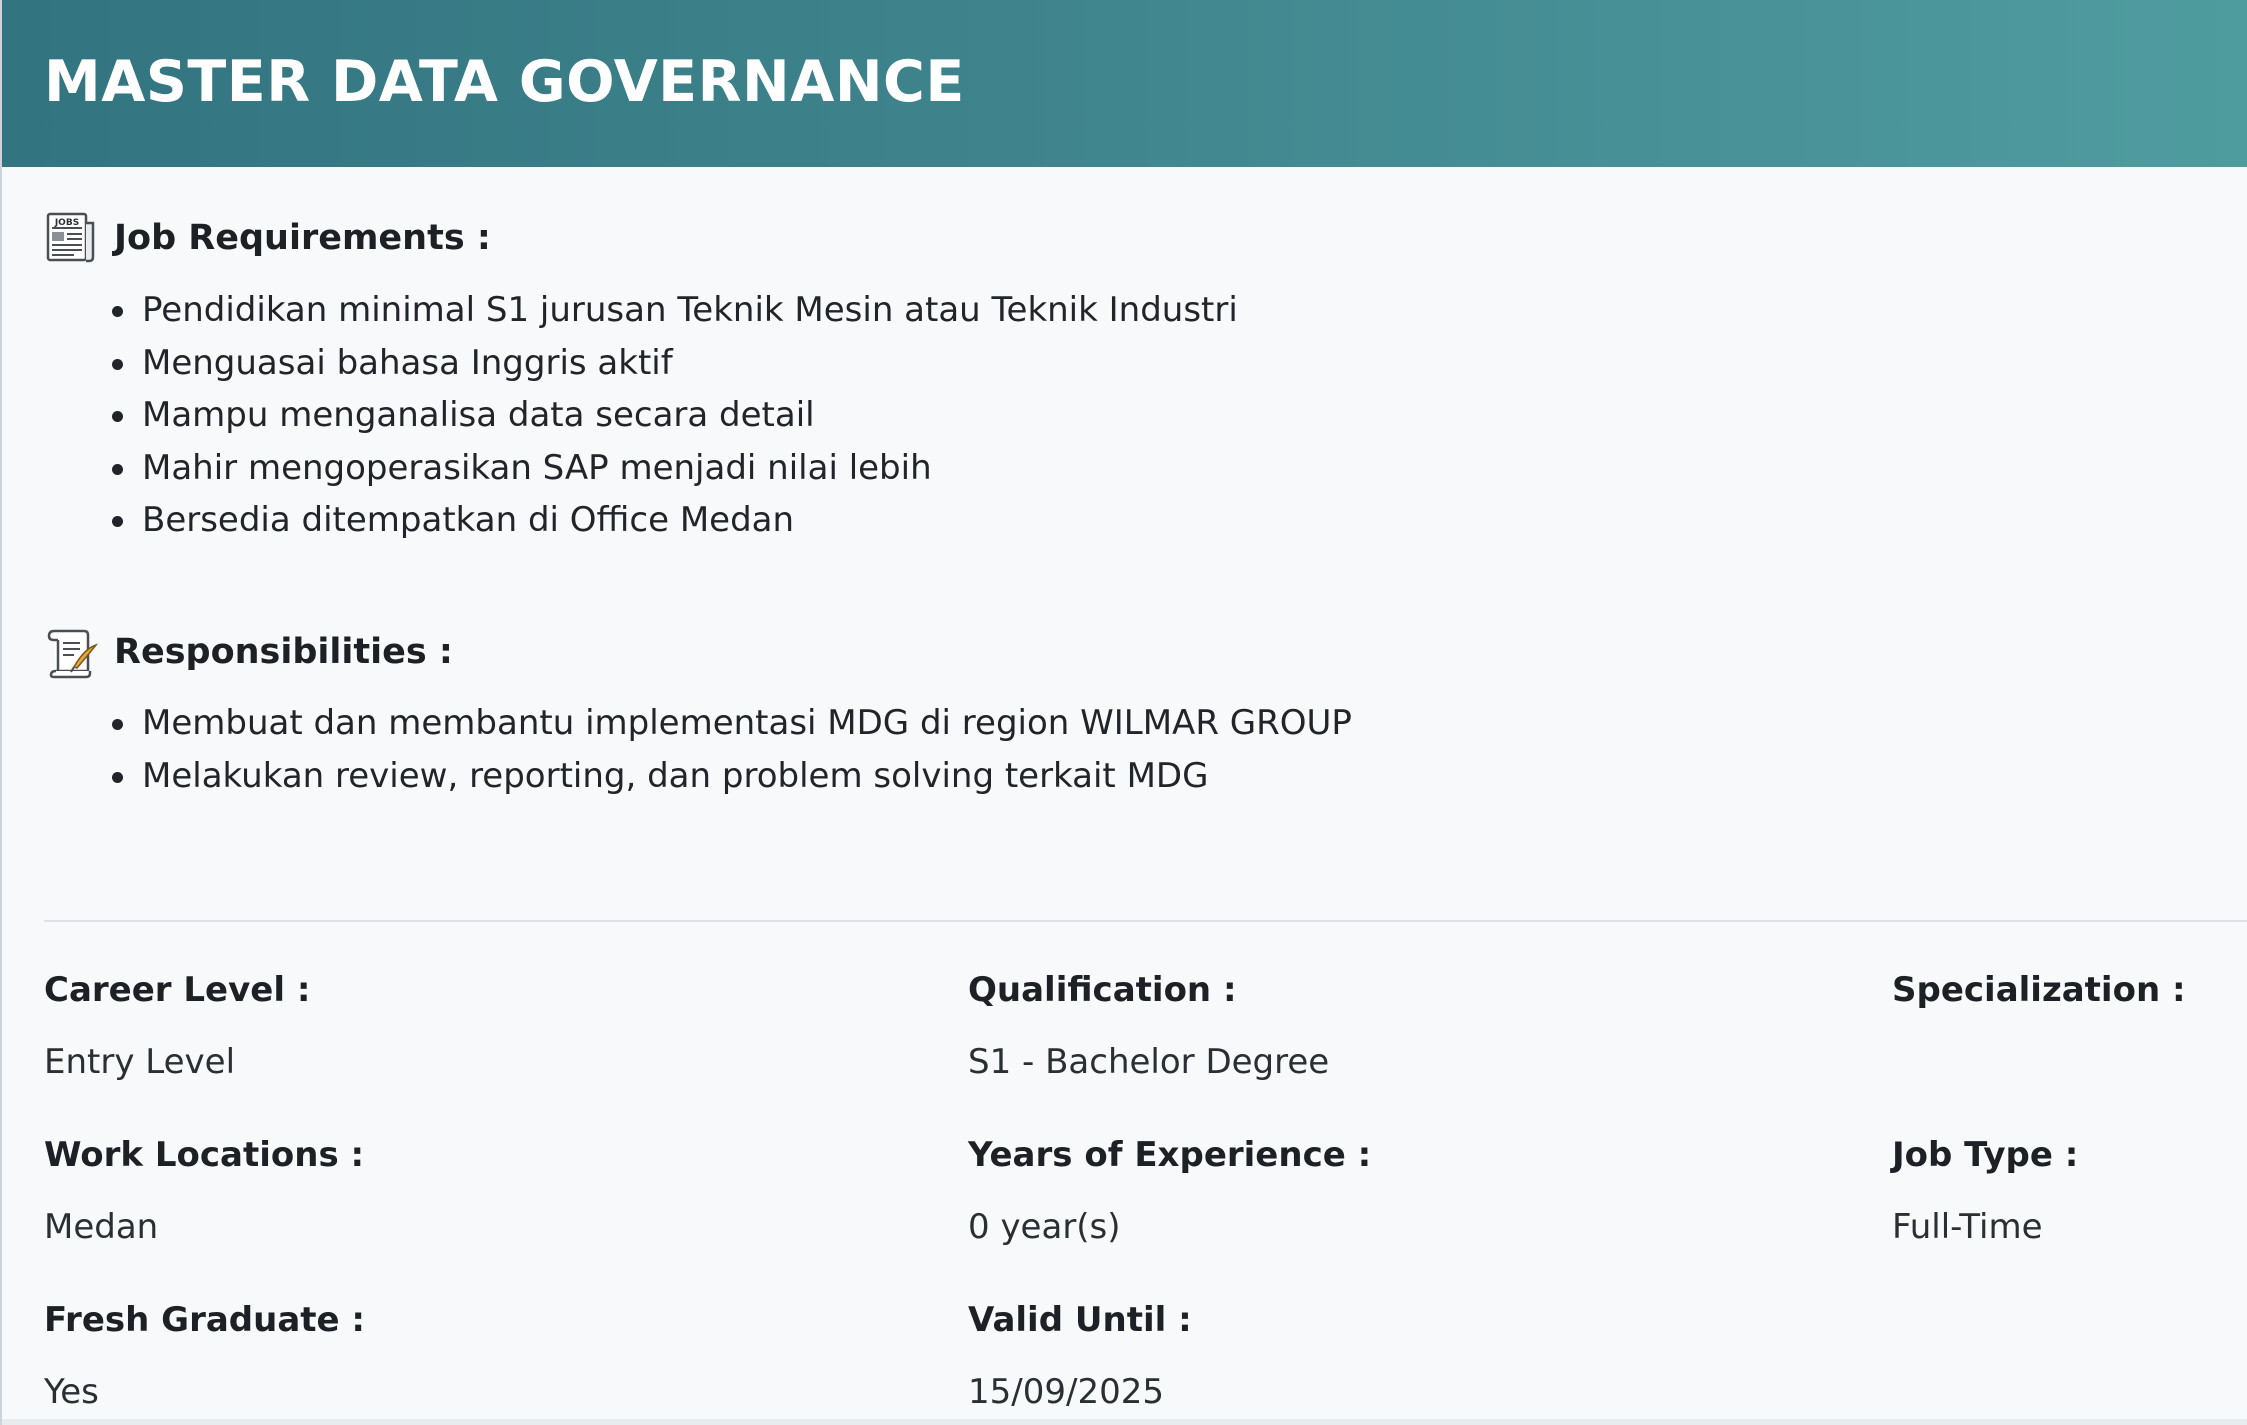 The image size is (2247, 1425). Describe the element at coordinates (283, 652) in the screenshot. I see `responsibilities-title: Responsibilities :` at that location.